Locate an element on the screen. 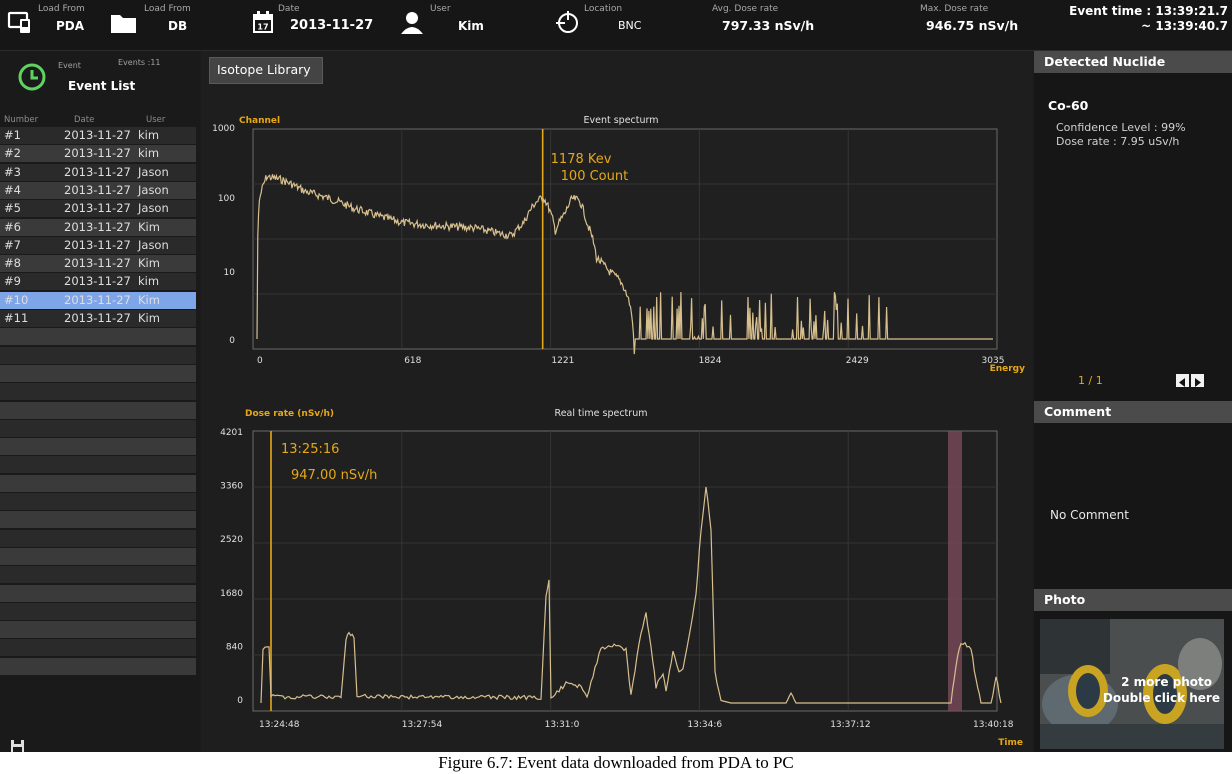 The height and width of the screenshot is (774, 1232). tick-label: 618 is located at coordinates (412, 361).